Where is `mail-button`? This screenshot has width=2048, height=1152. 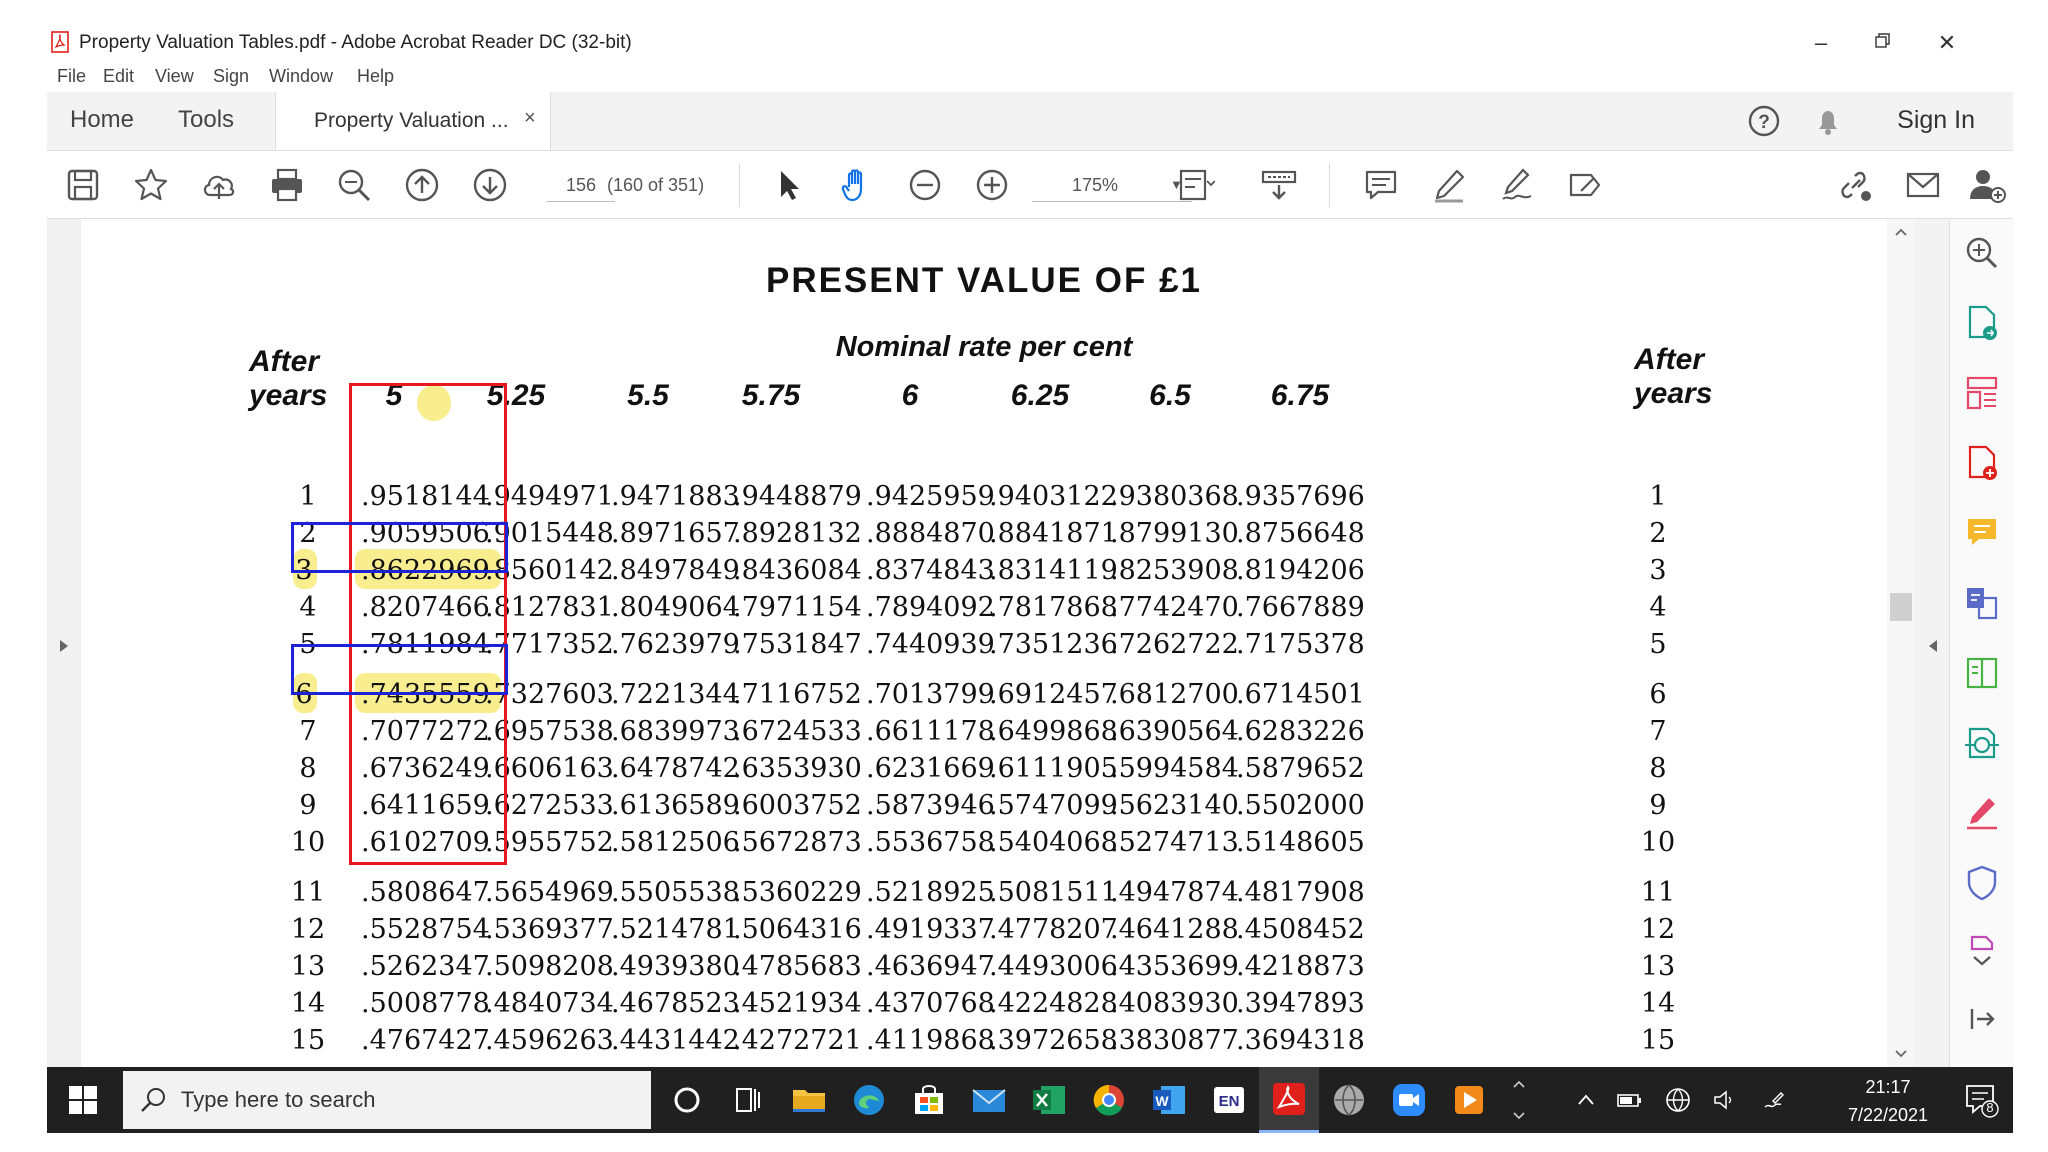 mail-button is located at coordinates (989, 1100).